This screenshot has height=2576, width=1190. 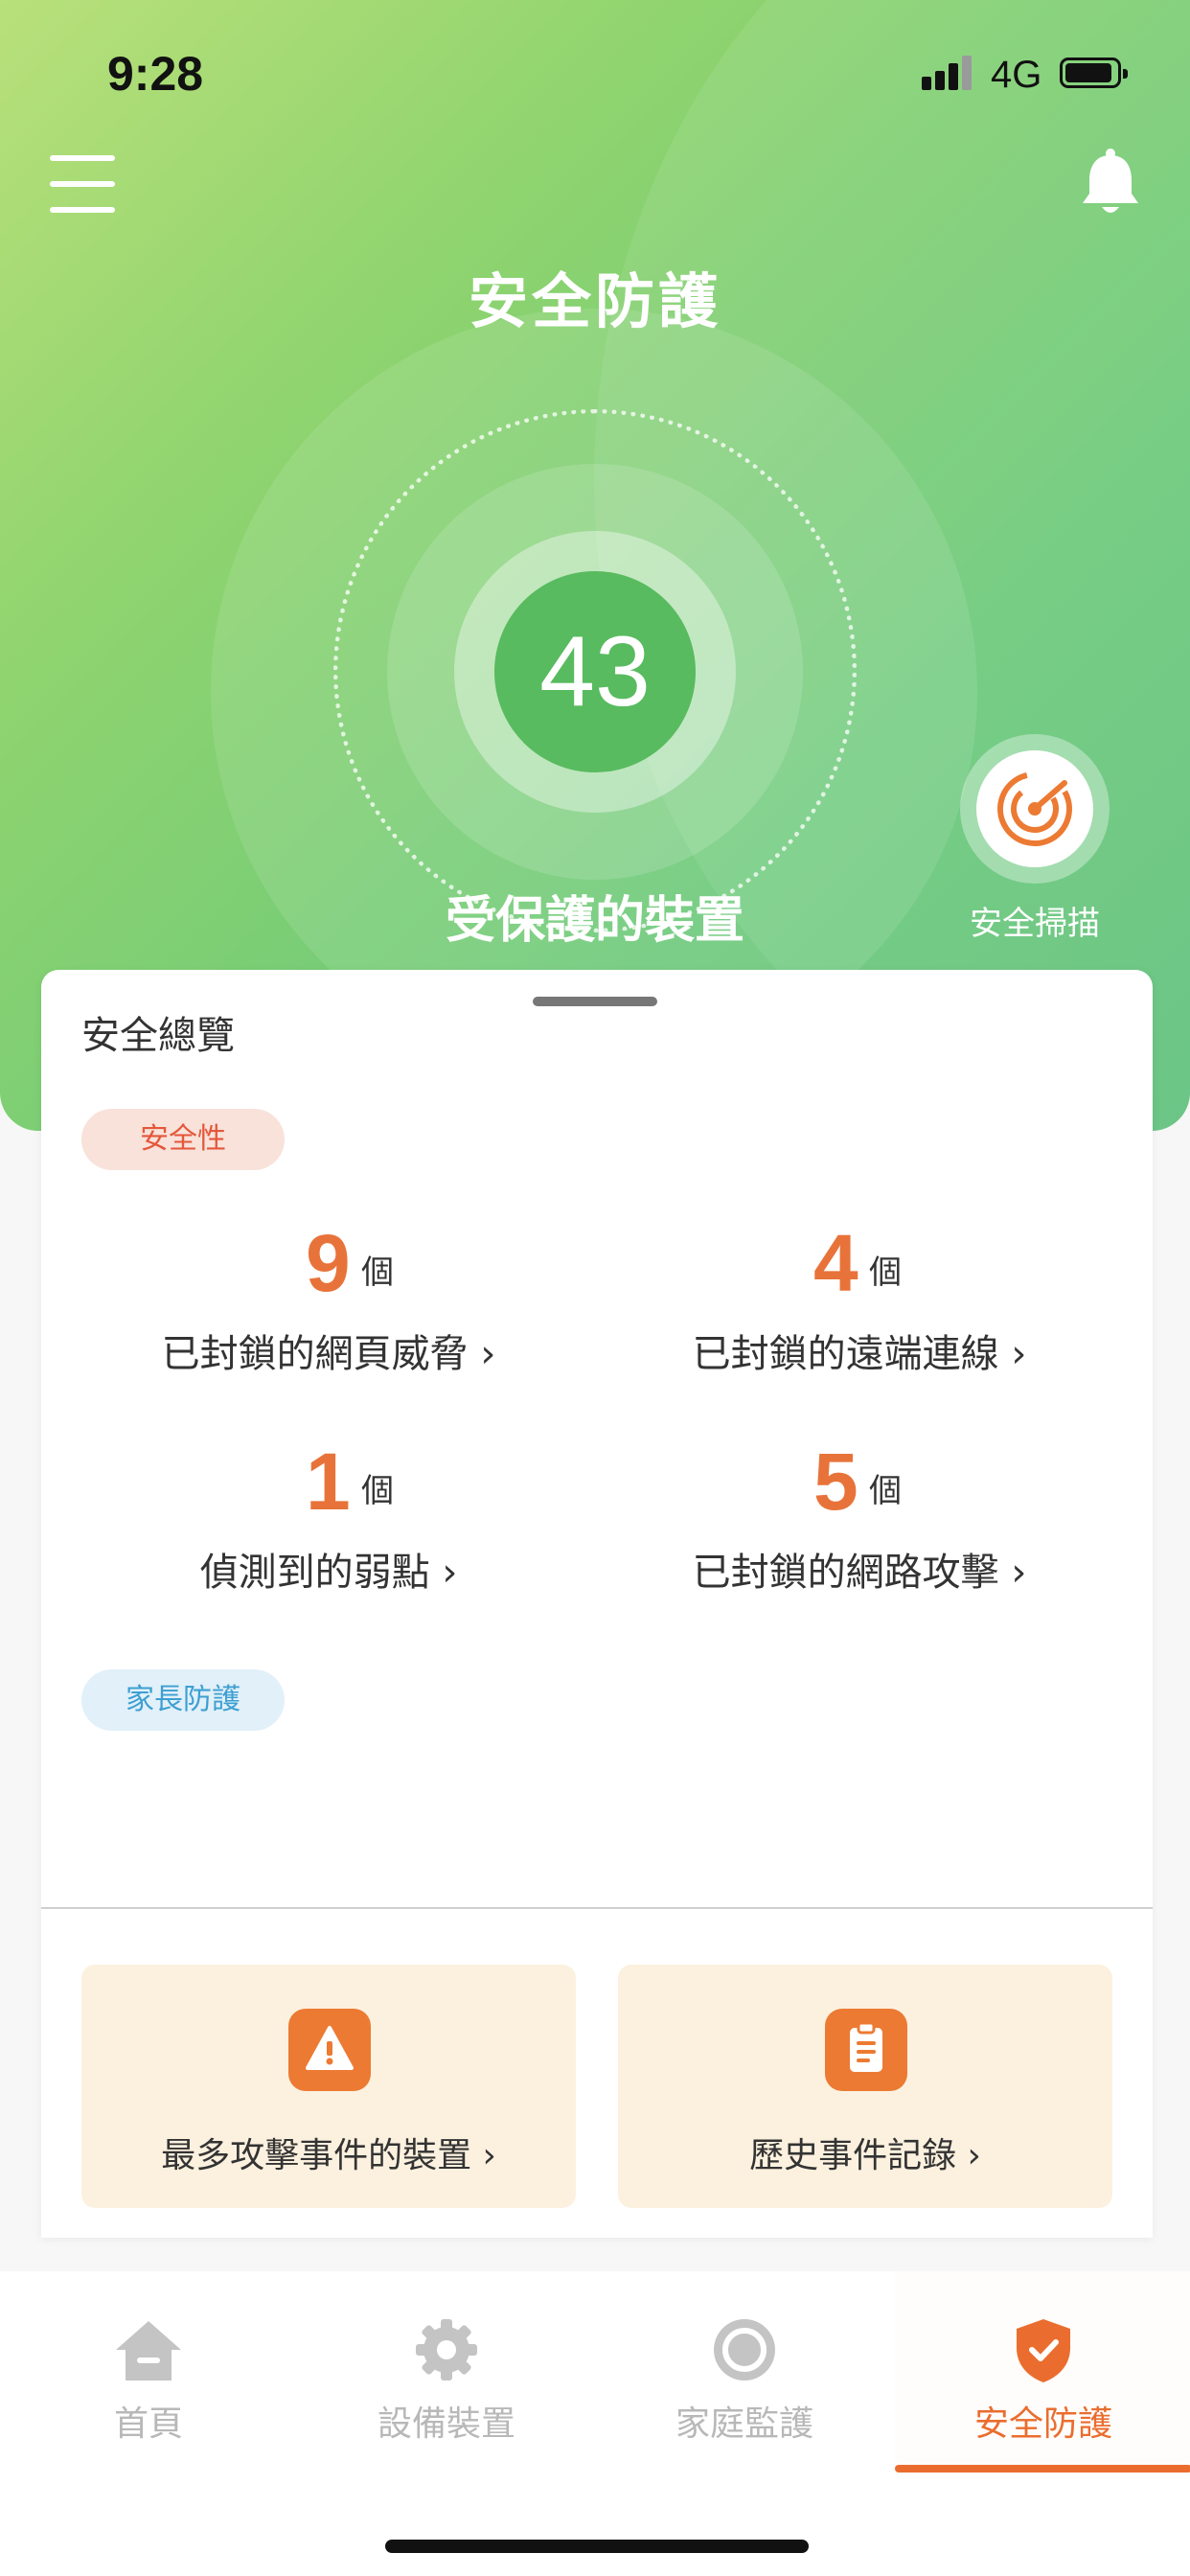 I want to click on tab-security: 安全防護, so click(x=1042, y=2371).